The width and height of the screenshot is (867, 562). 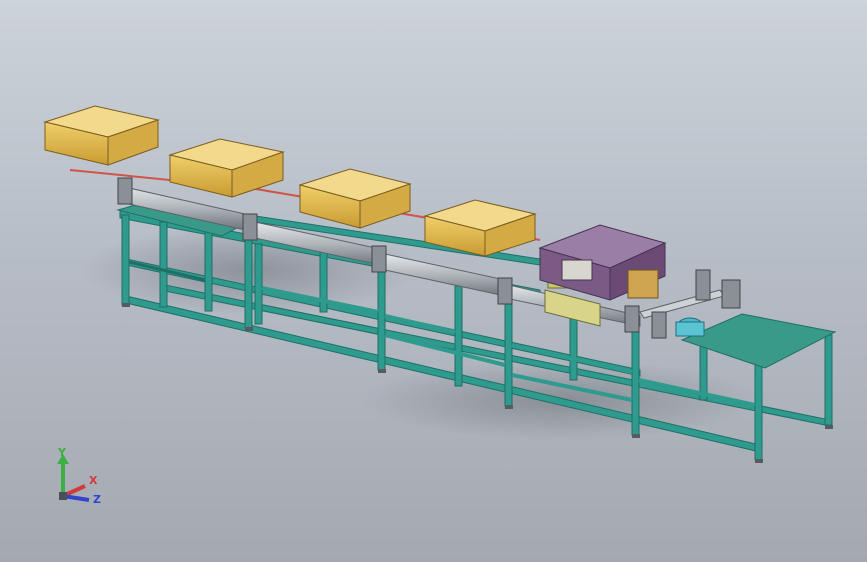 I want to click on machine-housing, so click(x=602, y=262).